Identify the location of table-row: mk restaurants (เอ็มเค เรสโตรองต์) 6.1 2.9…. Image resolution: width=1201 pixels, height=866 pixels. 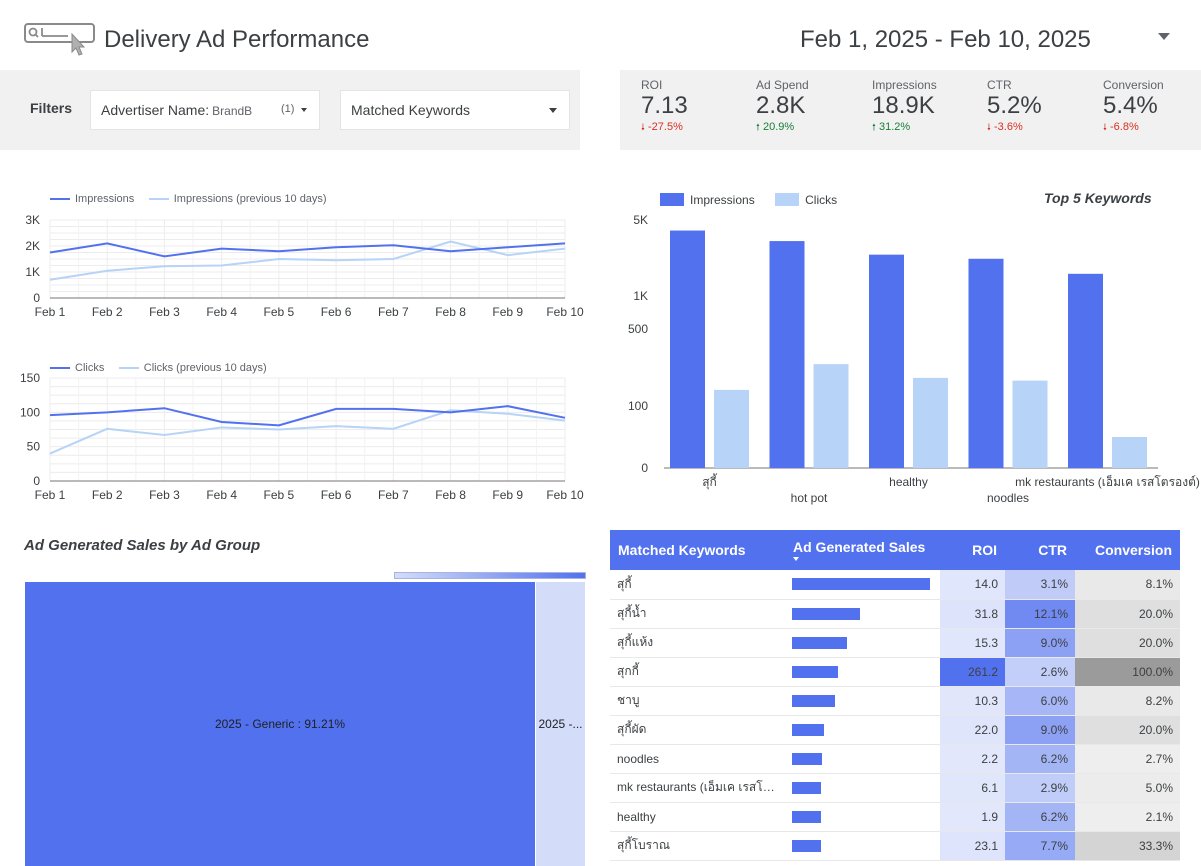
(895, 788).